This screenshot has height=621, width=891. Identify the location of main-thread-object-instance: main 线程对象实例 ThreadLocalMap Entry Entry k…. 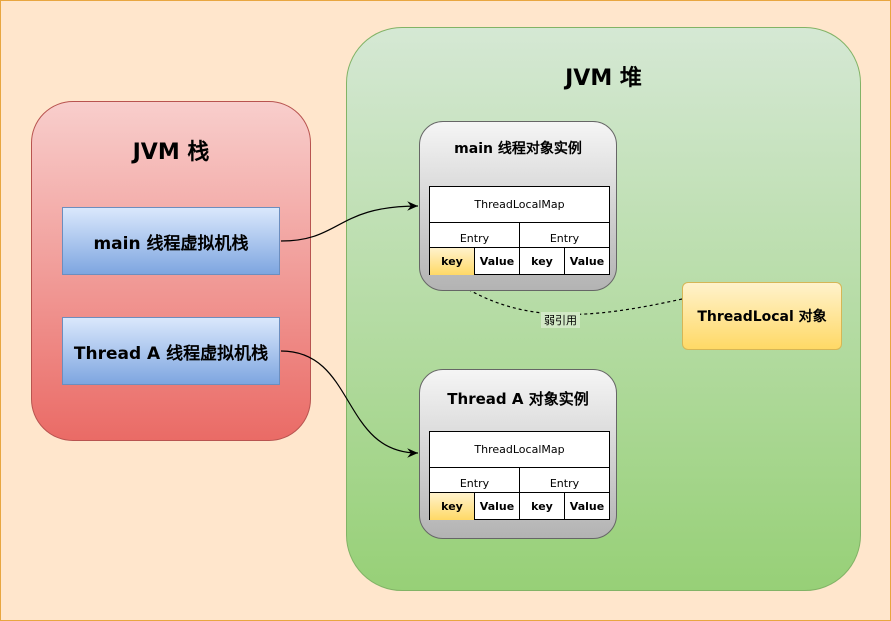
(518, 206).